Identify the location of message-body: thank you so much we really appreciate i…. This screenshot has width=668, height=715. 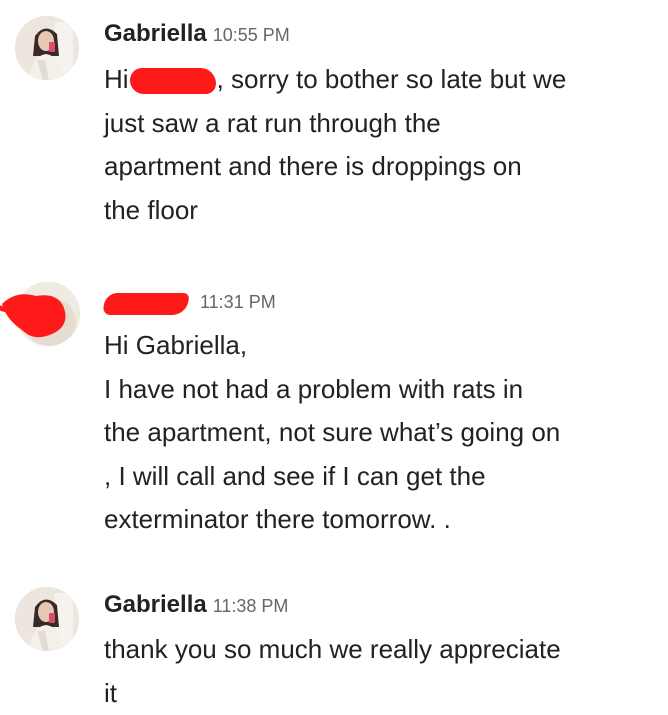
(382, 671).